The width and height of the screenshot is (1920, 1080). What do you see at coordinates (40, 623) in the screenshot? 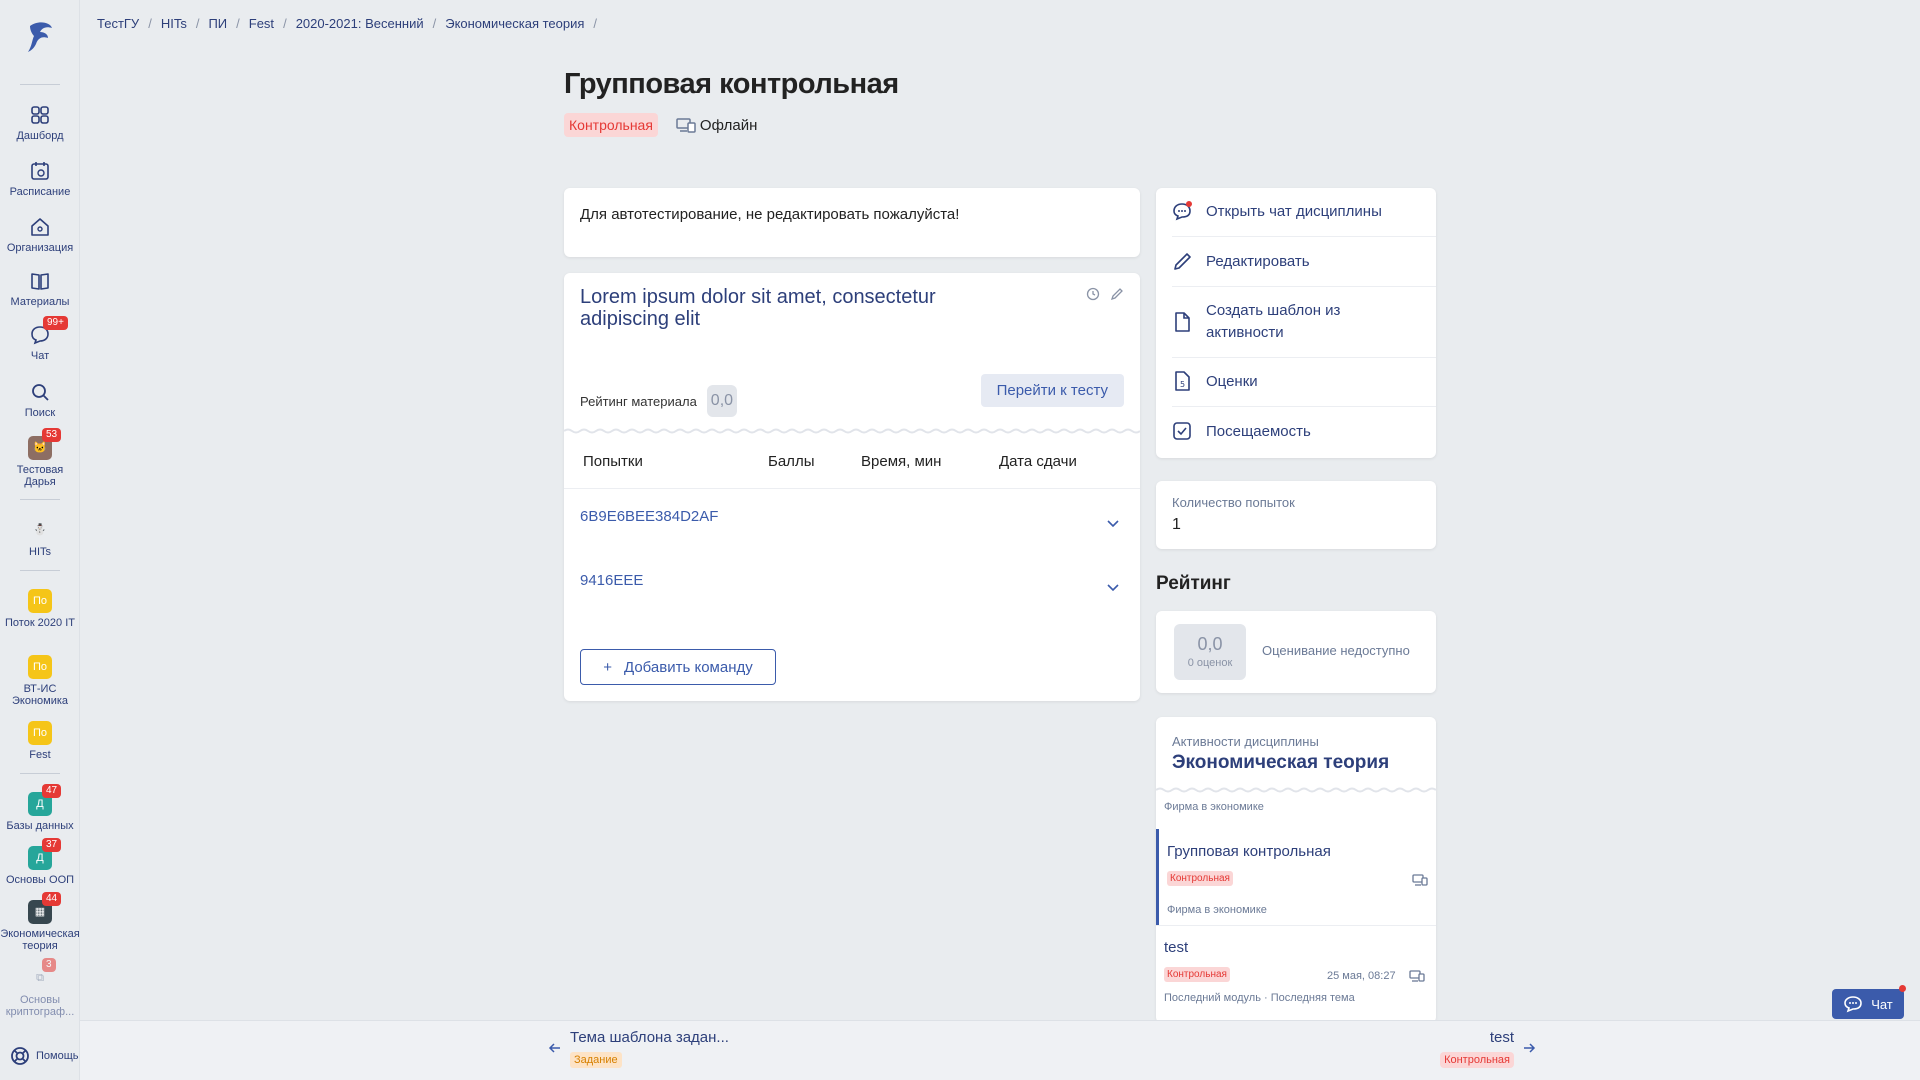
I see `sidebar-item-label: Поток 2020 IT` at bounding box center [40, 623].